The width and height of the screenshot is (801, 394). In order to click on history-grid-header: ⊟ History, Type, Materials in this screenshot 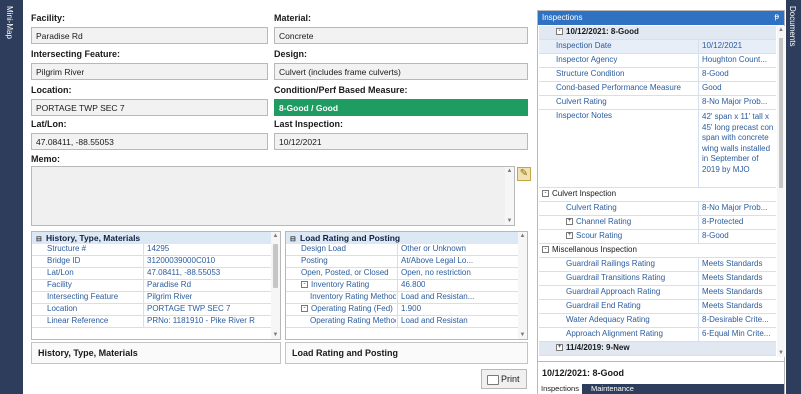, I will do `click(156, 238)`.